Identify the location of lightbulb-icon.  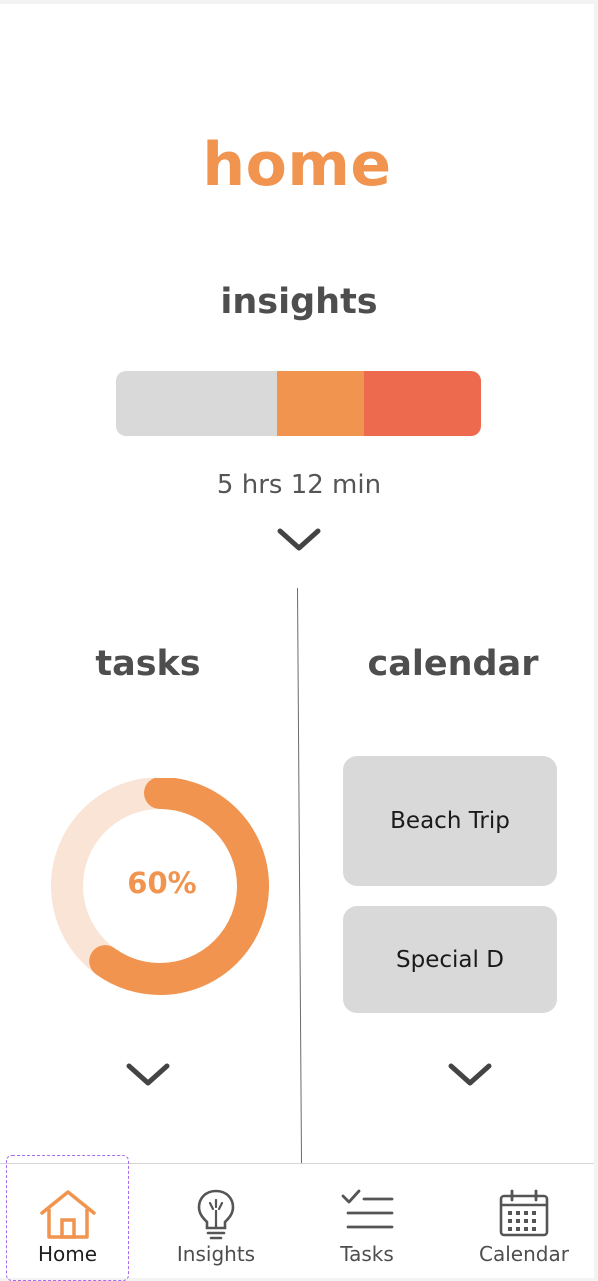
(216, 1216).